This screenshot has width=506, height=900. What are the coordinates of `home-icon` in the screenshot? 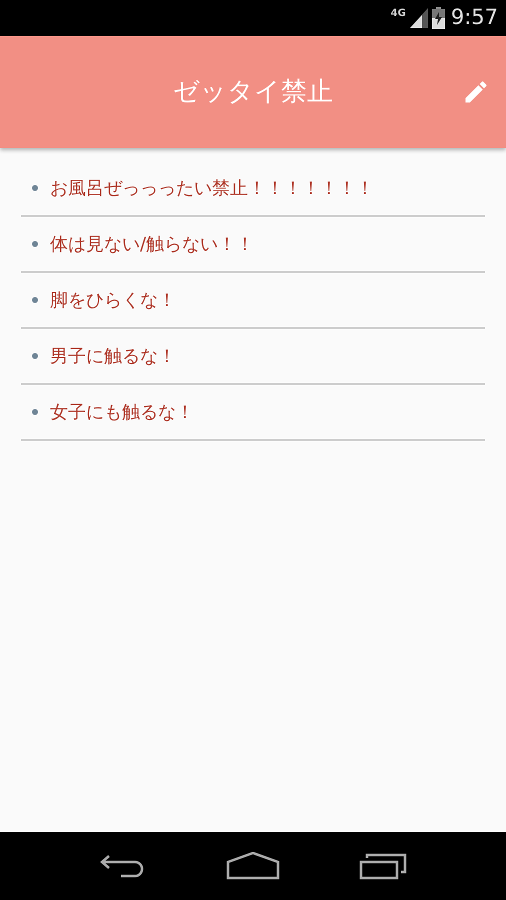 It's located at (253, 866).